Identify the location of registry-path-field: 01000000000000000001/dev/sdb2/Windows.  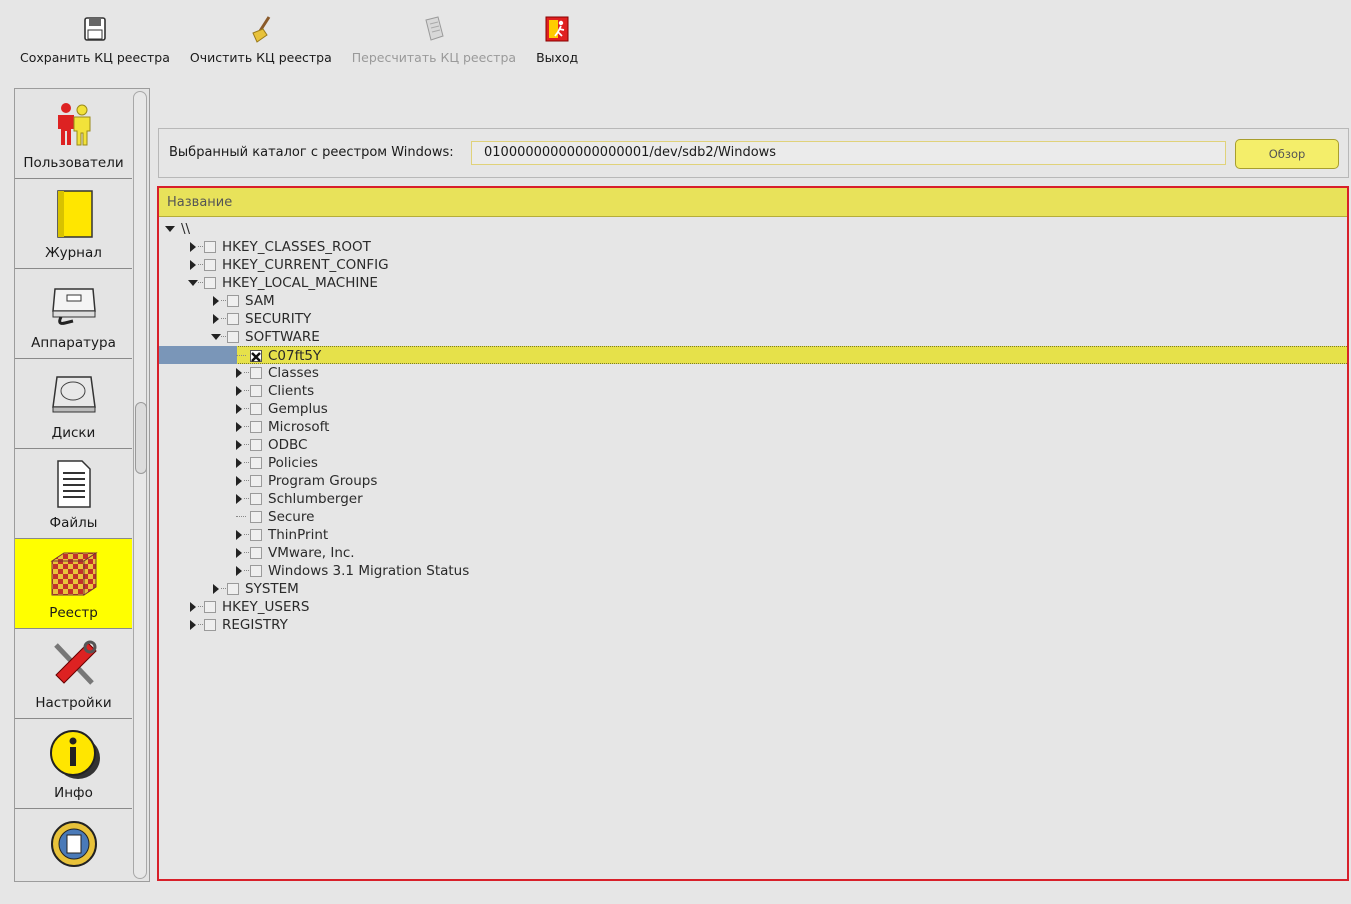
(848, 153).